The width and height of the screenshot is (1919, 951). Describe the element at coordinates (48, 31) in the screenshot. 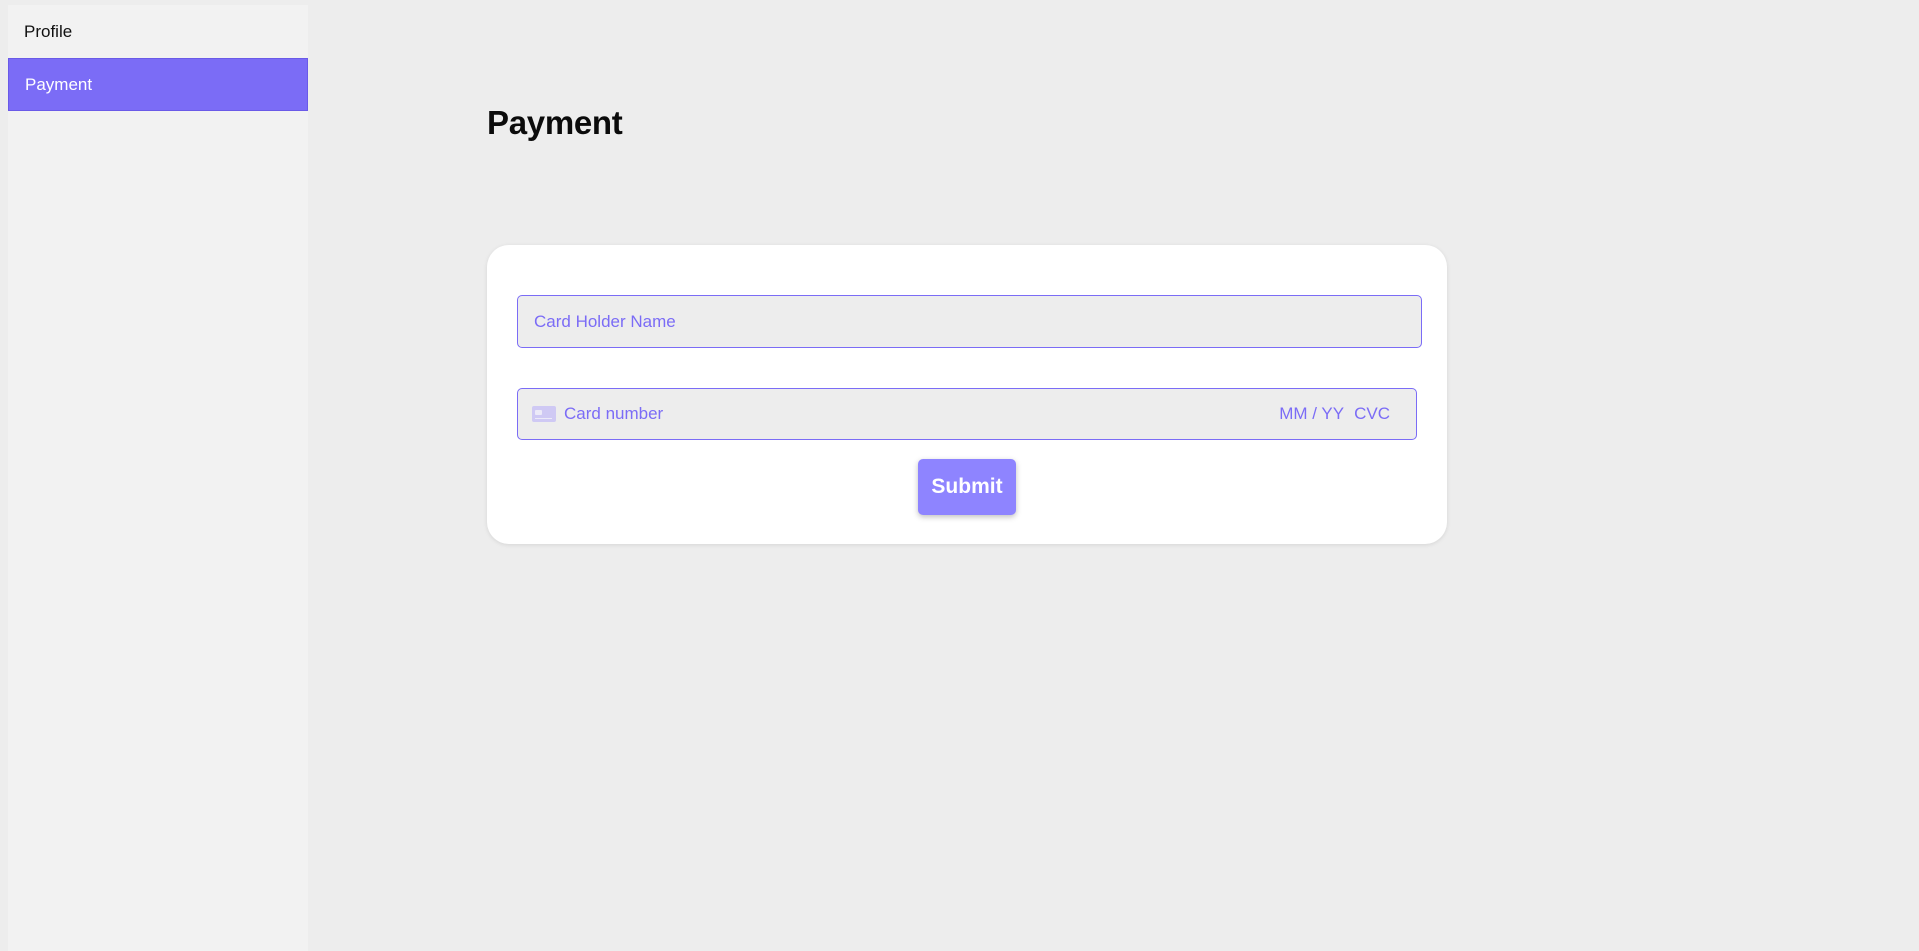

I see `sidebar-item-label: Profile` at that location.